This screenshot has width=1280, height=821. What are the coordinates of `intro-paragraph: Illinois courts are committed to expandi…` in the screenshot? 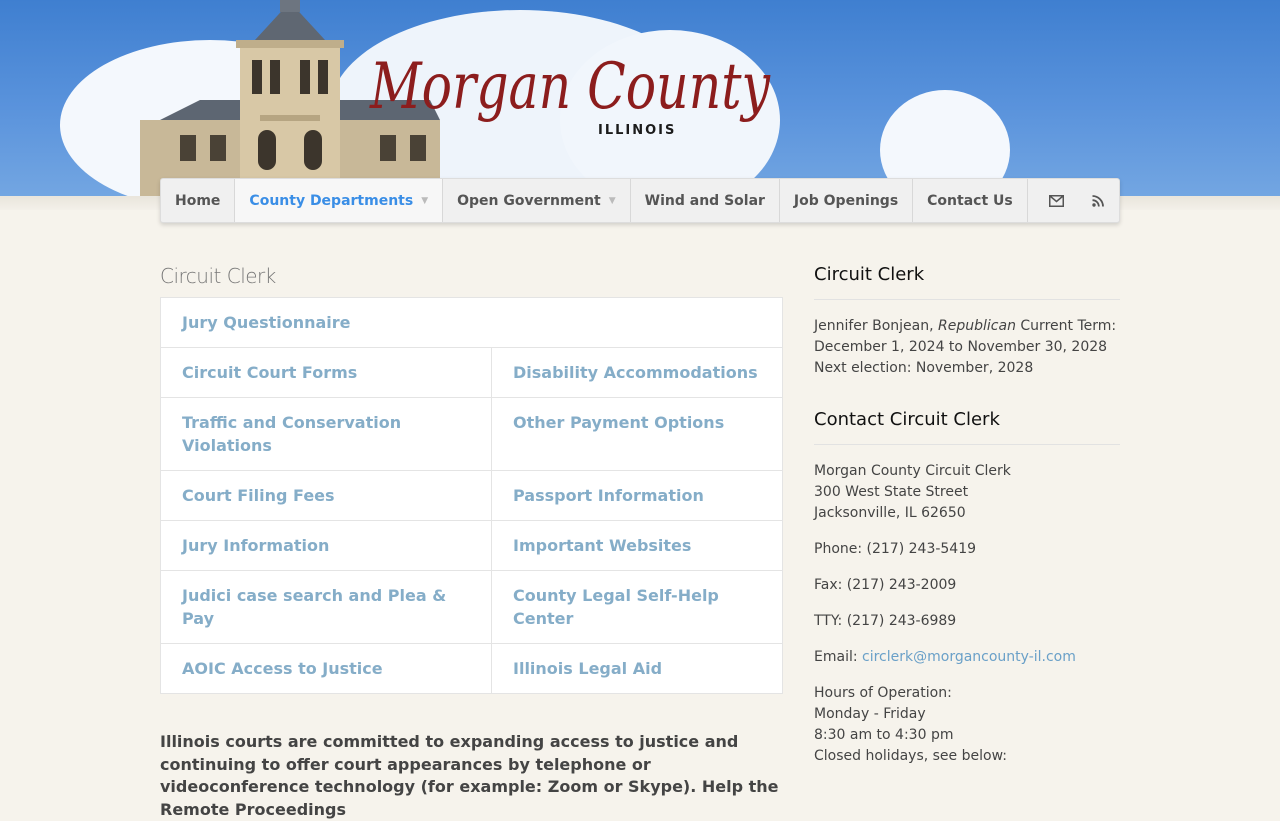 It's located at (469, 775).